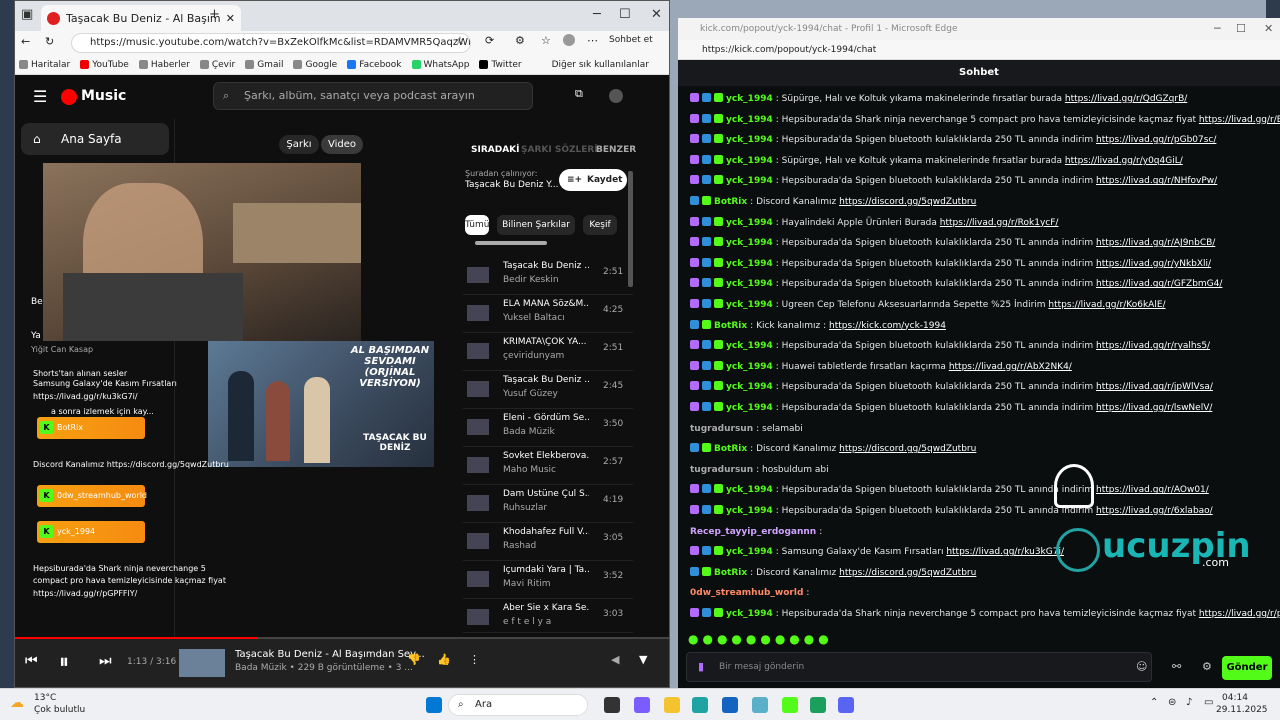 The width and height of the screenshot is (1280, 720). What do you see at coordinates (1153, 264) in the screenshot?
I see `chat-link: https://livad.gg/r/yNkbXli/` at bounding box center [1153, 264].